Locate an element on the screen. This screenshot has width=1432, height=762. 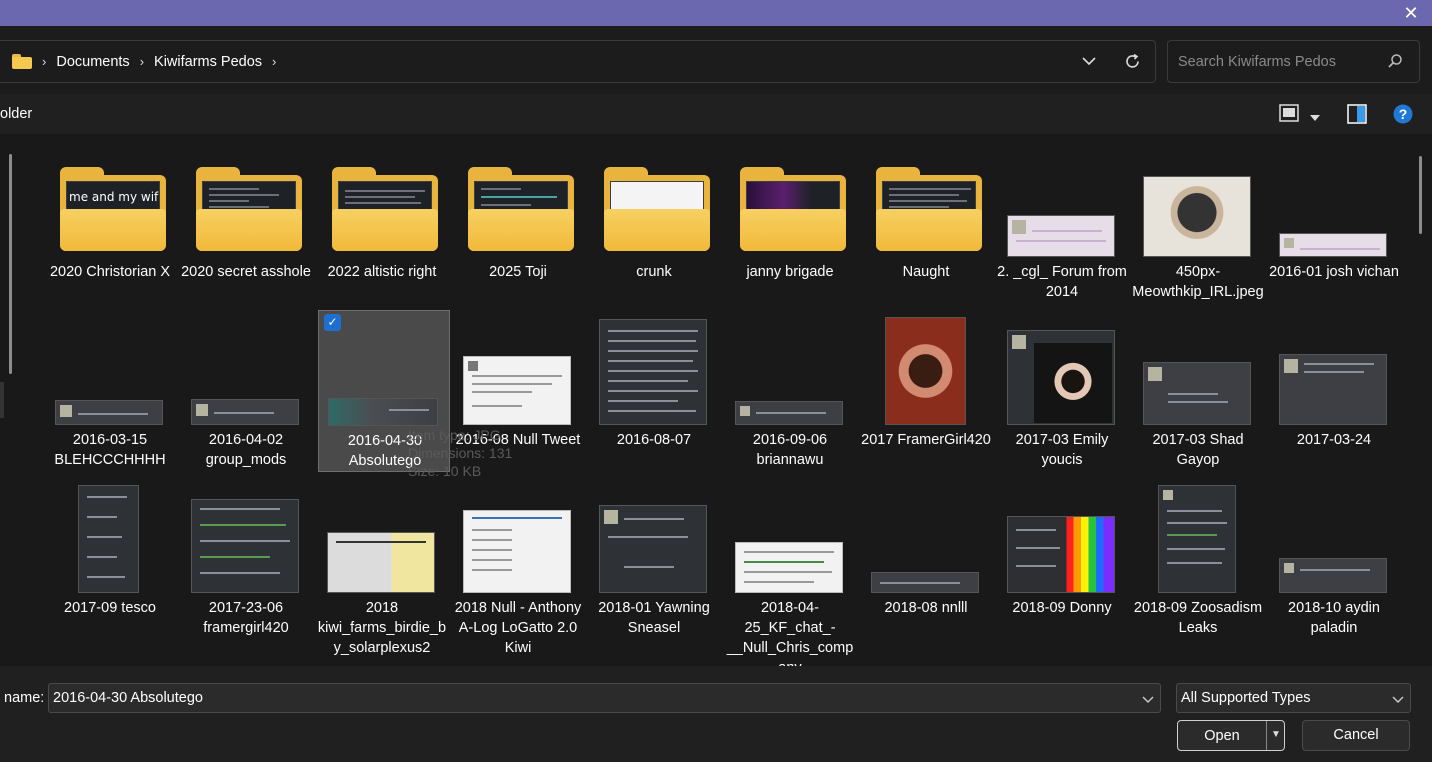
file-name: 2017-03 Emily youcis is located at coordinates (1062, 450).